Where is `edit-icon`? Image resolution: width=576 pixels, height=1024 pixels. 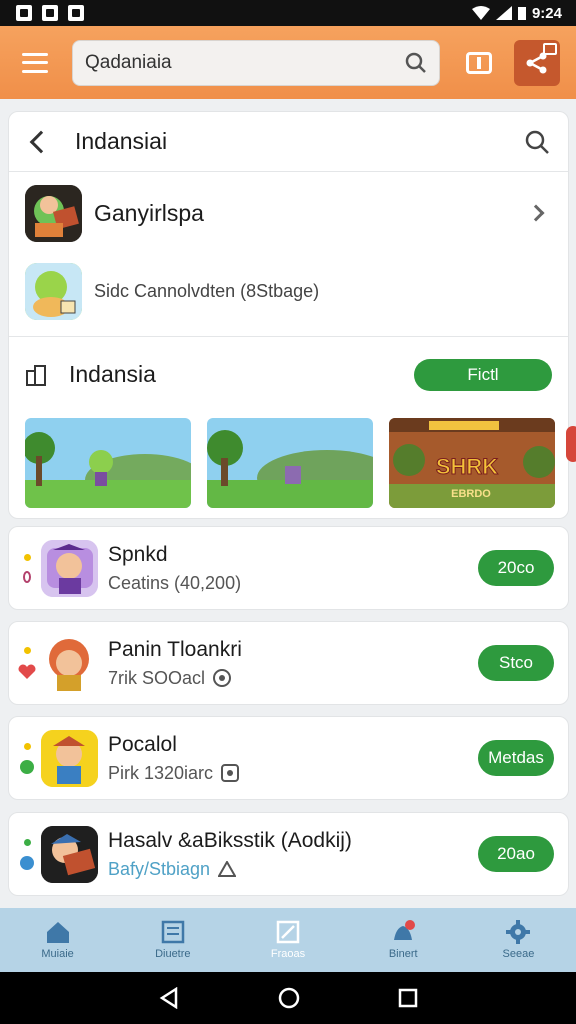 edit-icon is located at coordinates (288, 932).